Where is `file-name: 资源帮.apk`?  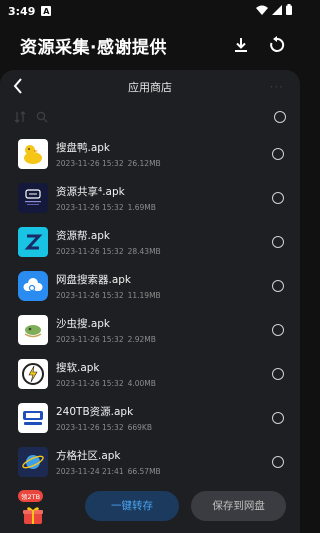
file-name: 资源帮.apk is located at coordinates (83, 236).